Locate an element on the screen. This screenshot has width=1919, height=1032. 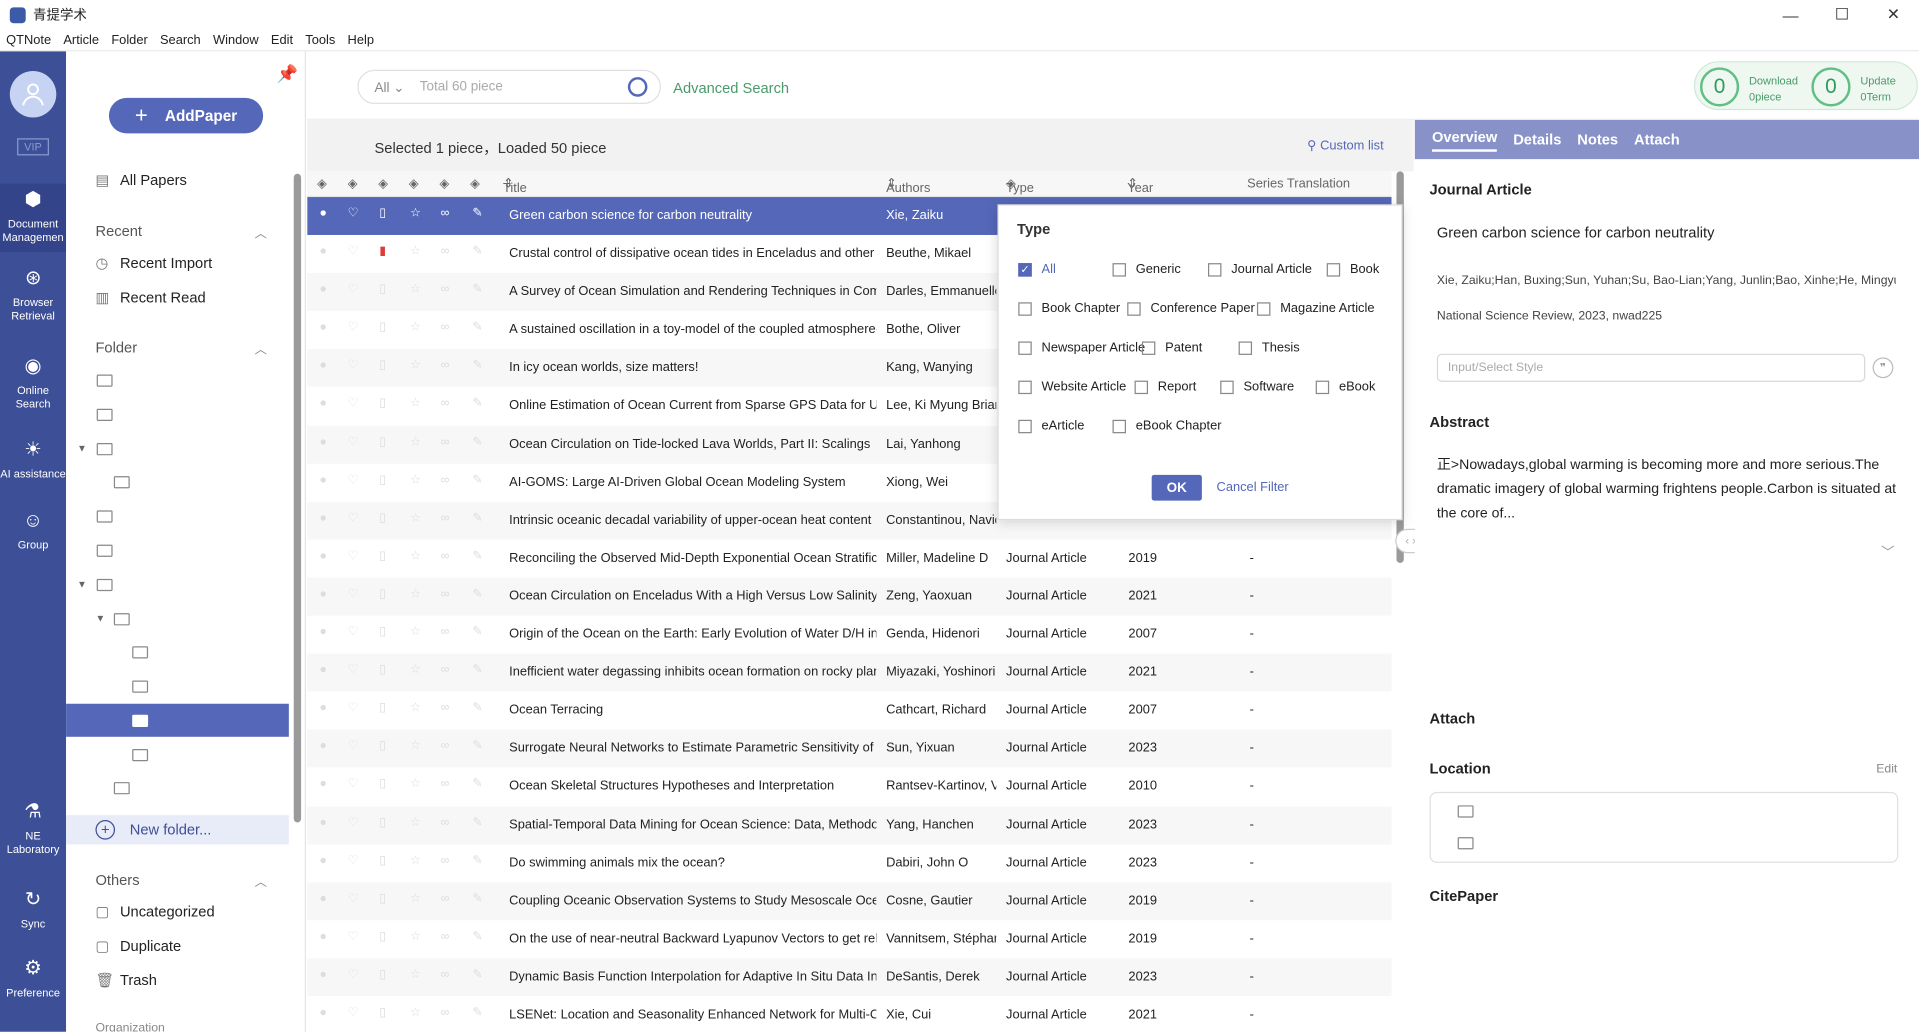
add-paper-button: + AddPaper is located at coordinates (186, 115).